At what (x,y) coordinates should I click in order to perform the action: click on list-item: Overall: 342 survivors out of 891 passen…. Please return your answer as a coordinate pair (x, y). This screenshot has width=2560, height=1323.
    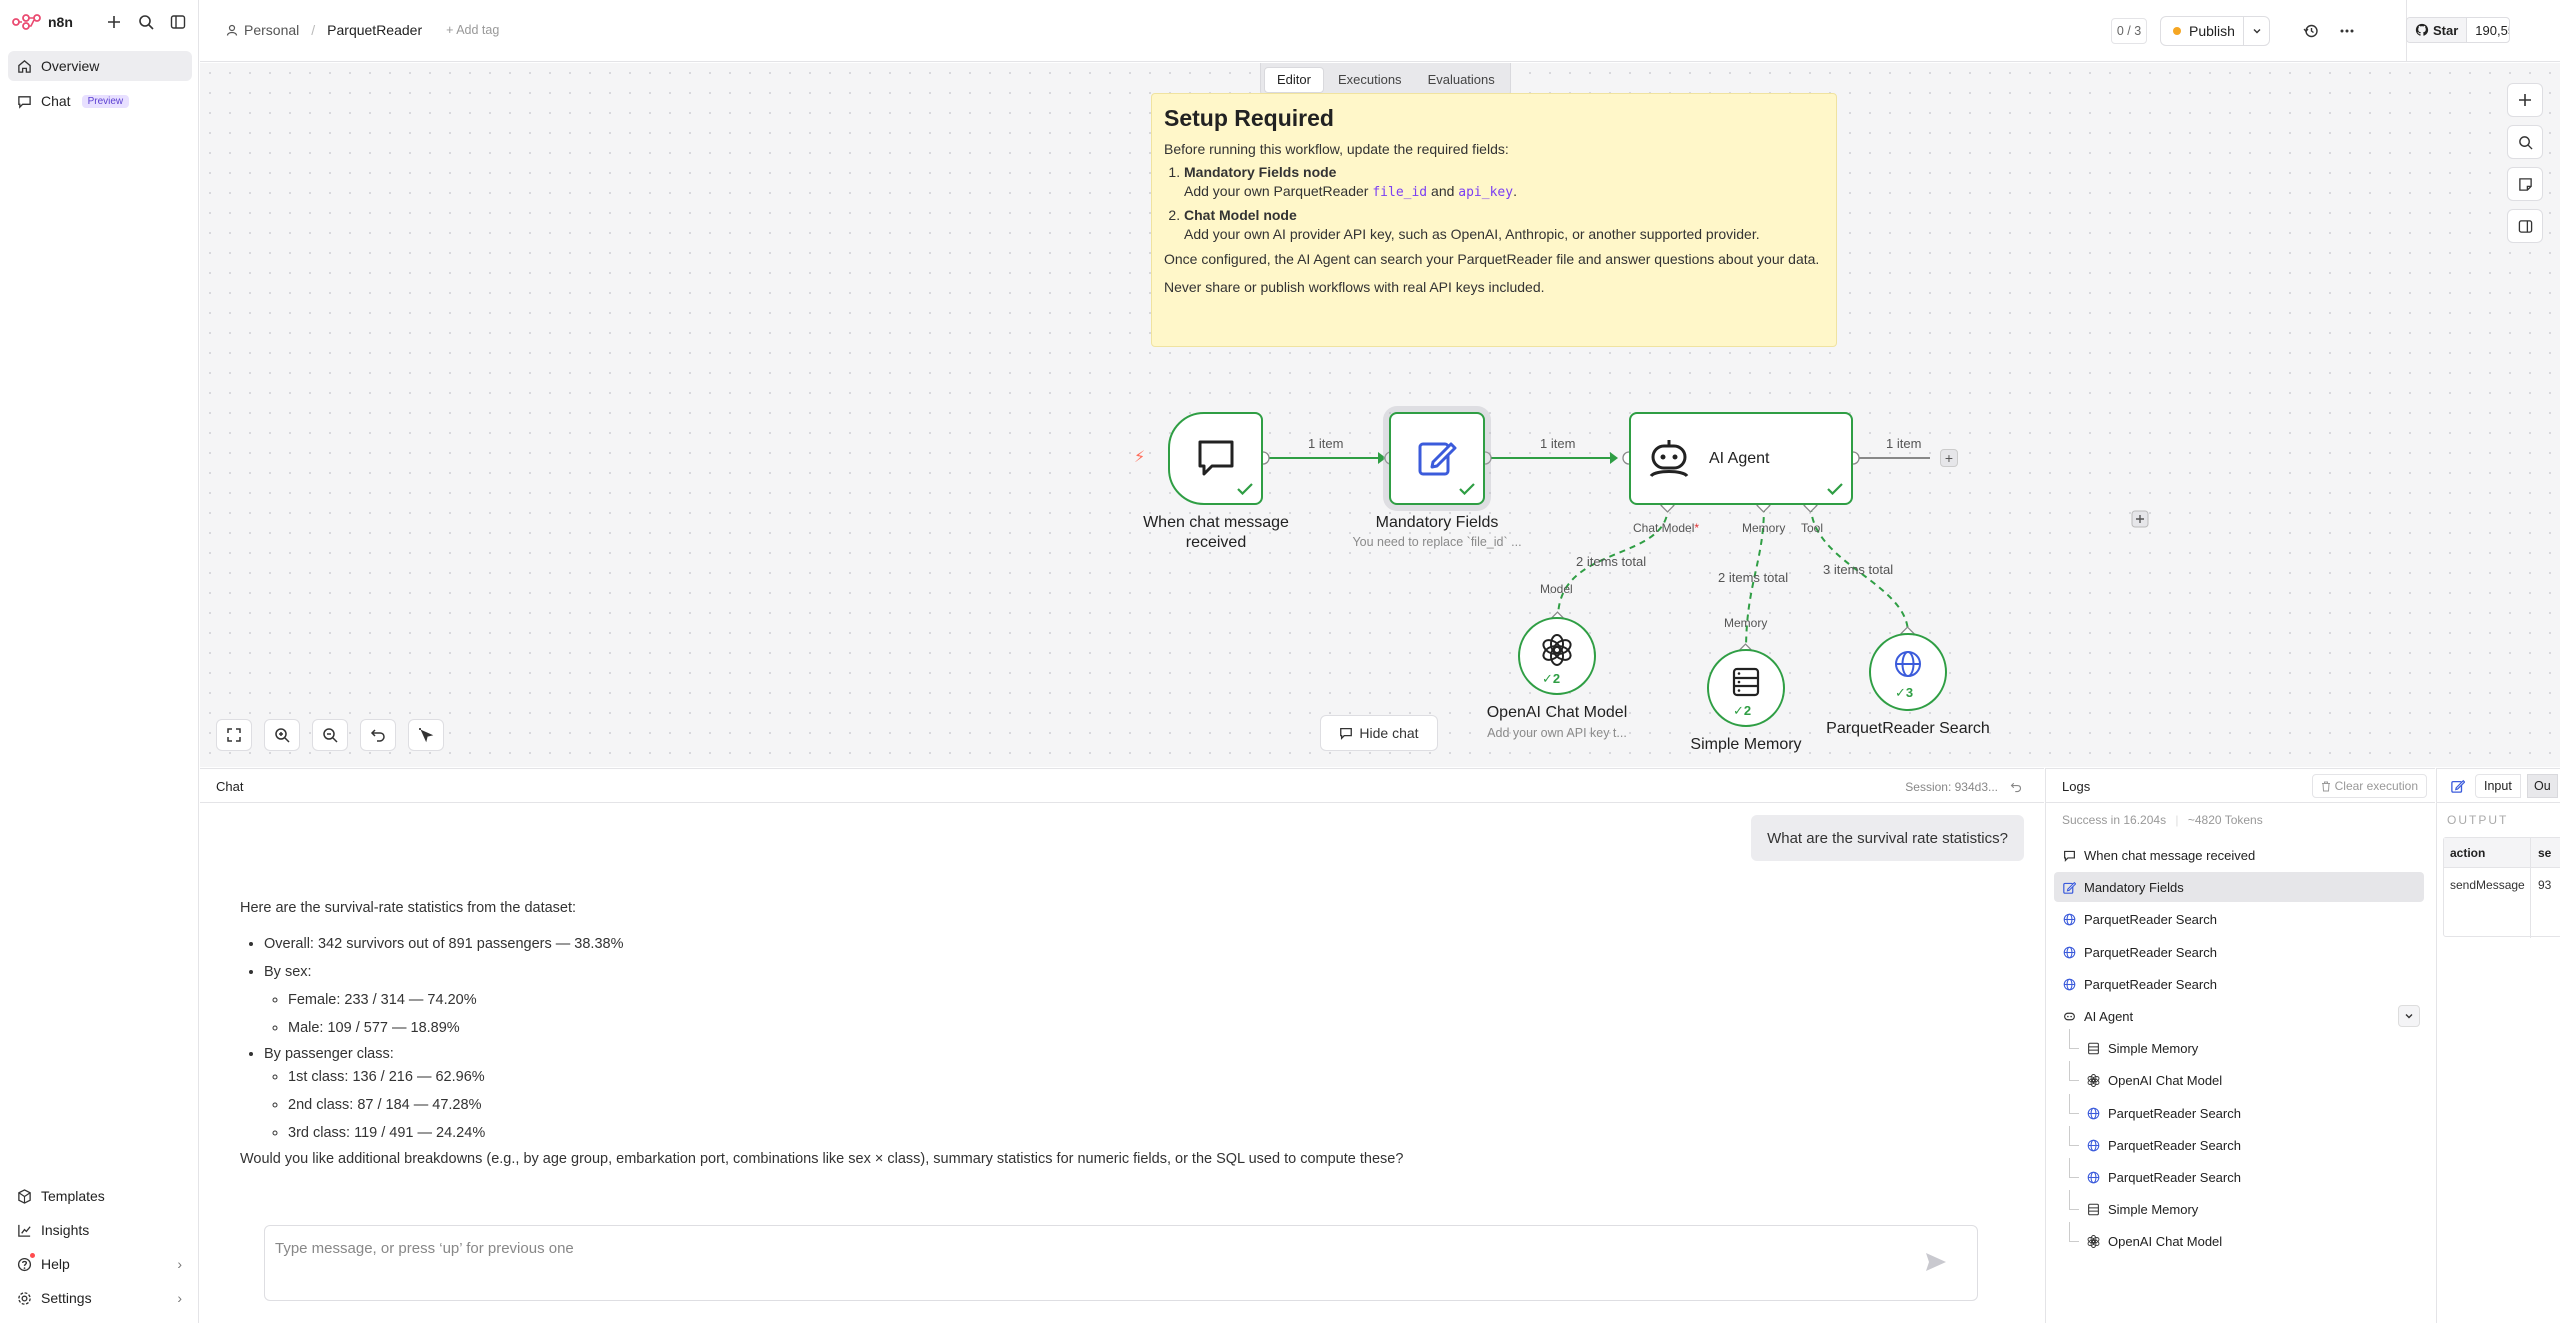
    Looking at the image, I should click on (833, 944).